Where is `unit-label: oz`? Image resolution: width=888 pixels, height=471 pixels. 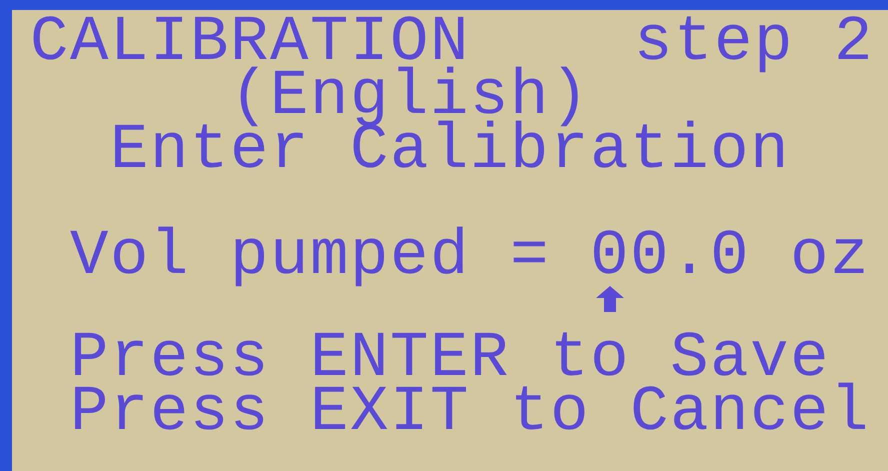 unit-label: oz is located at coordinates (830, 257).